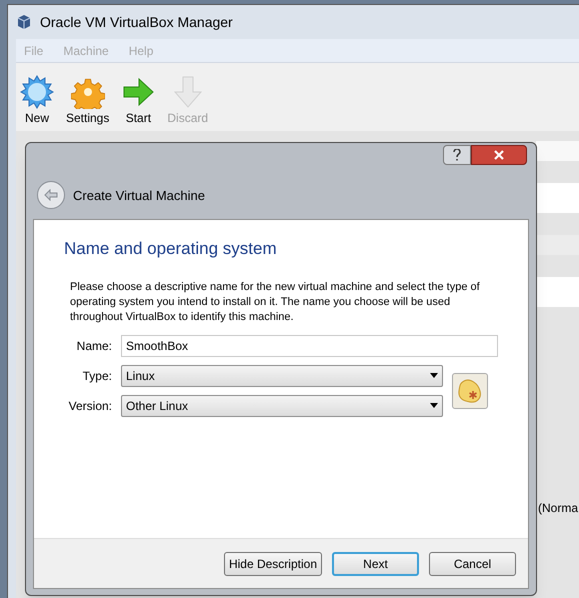 This screenshot has width=579, height=598. What do you see at coordinates (88, 101) in the screenshot?
I see `toolbar-button: Settings` at bounding box center [88, 101].